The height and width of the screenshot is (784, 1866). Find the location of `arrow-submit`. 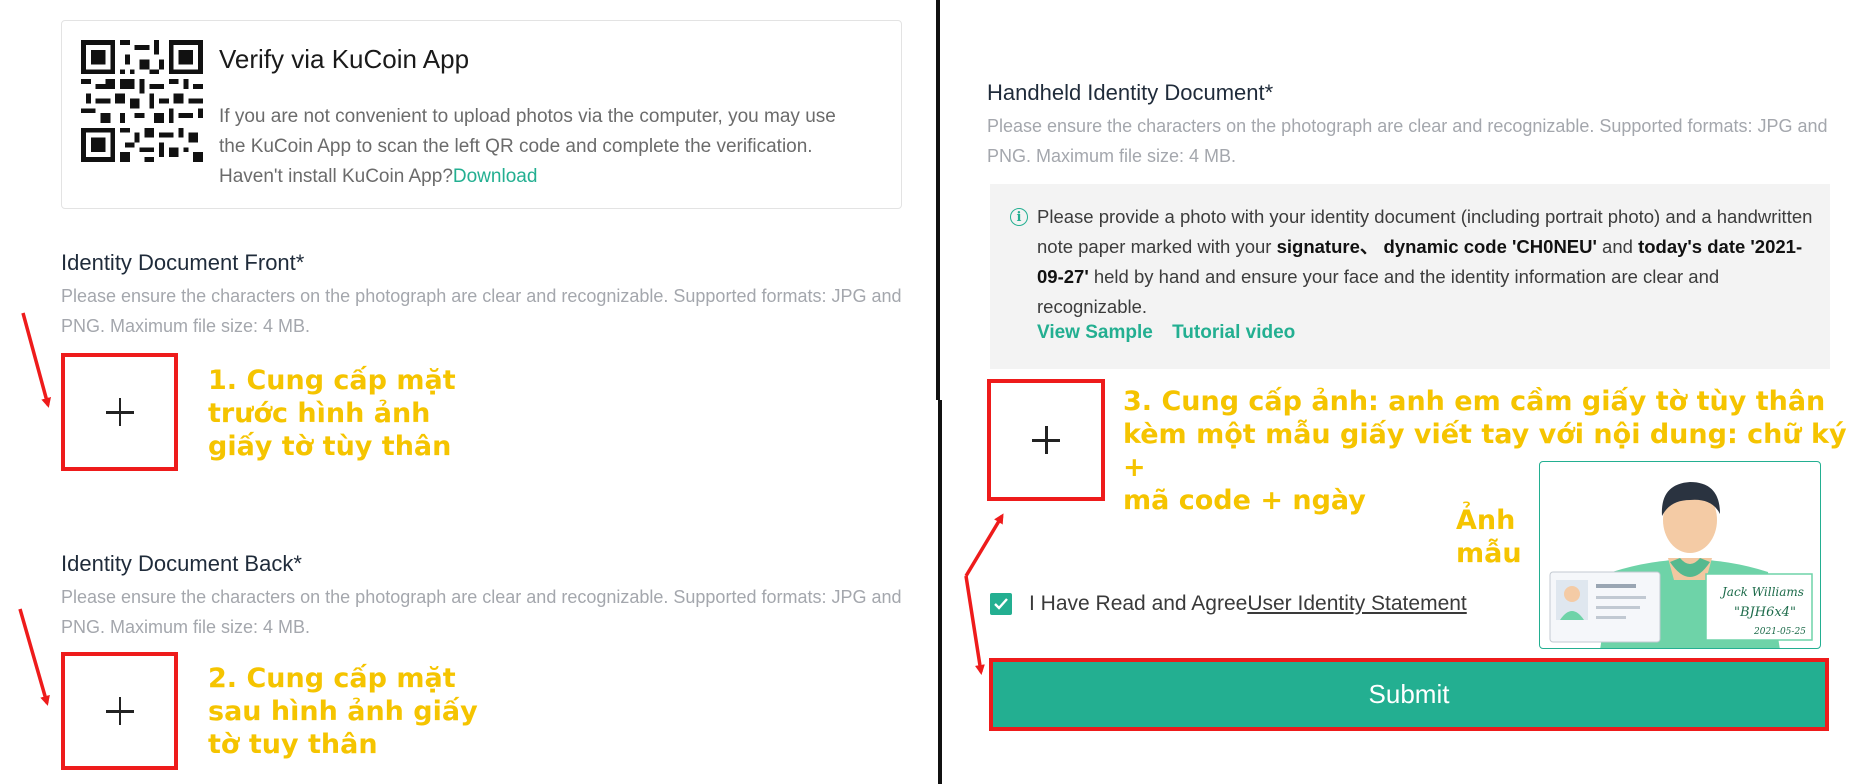

arrow-submit is located at coordinates (974, 625).